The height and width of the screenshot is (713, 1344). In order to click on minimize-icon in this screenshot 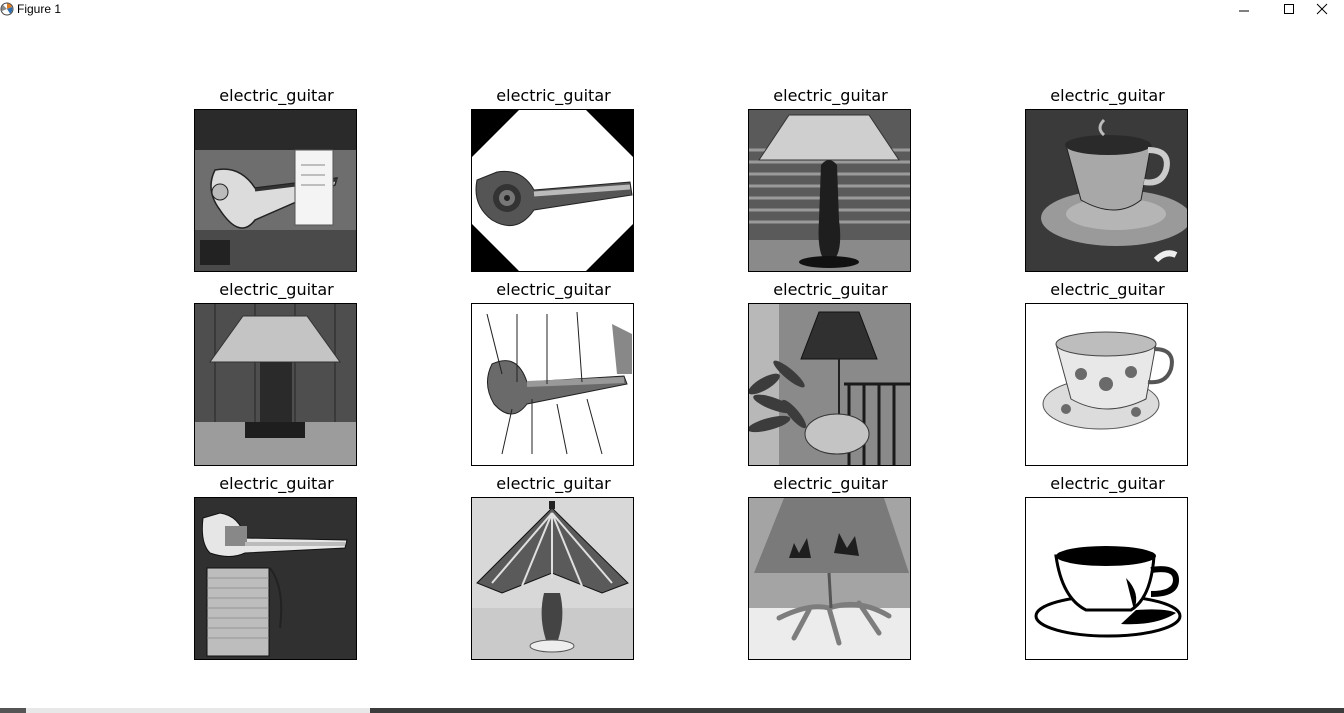, I will do `click(1244, 9)`.